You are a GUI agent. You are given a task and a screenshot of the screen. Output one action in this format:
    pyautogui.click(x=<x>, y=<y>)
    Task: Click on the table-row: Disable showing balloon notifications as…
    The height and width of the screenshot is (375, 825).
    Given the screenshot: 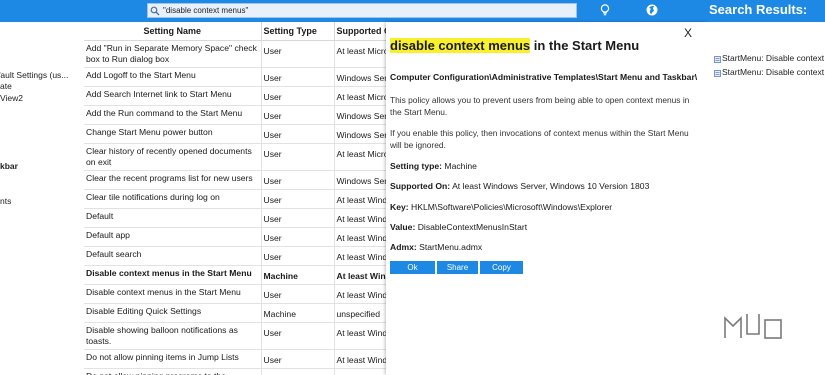 What is the action you would take?
    pyautogui.click(x=235, y=336)
    